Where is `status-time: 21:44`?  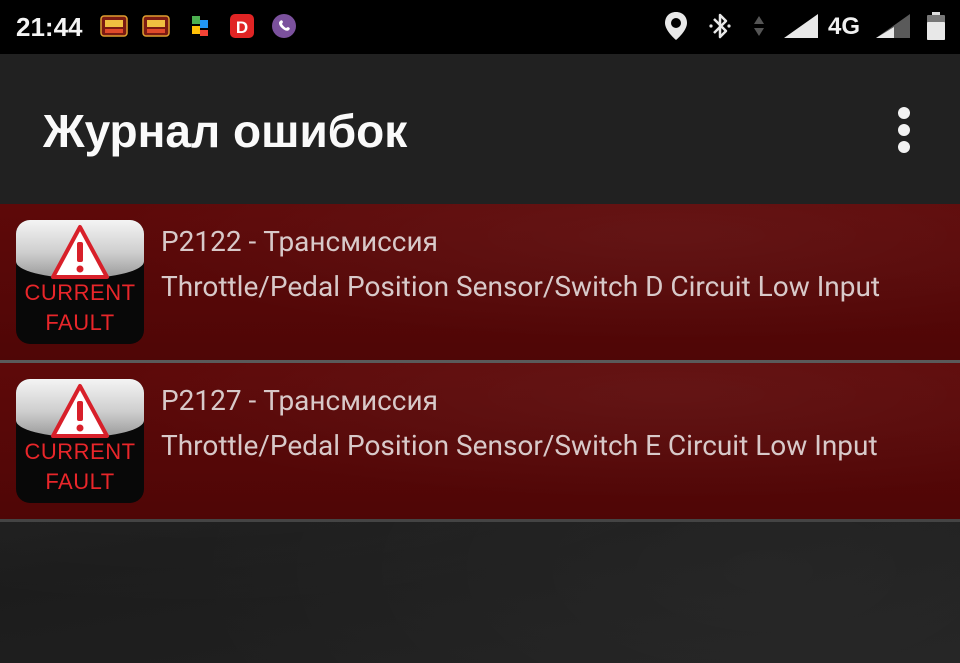
status-time: 21:44 is located at coordinates (49, 27).